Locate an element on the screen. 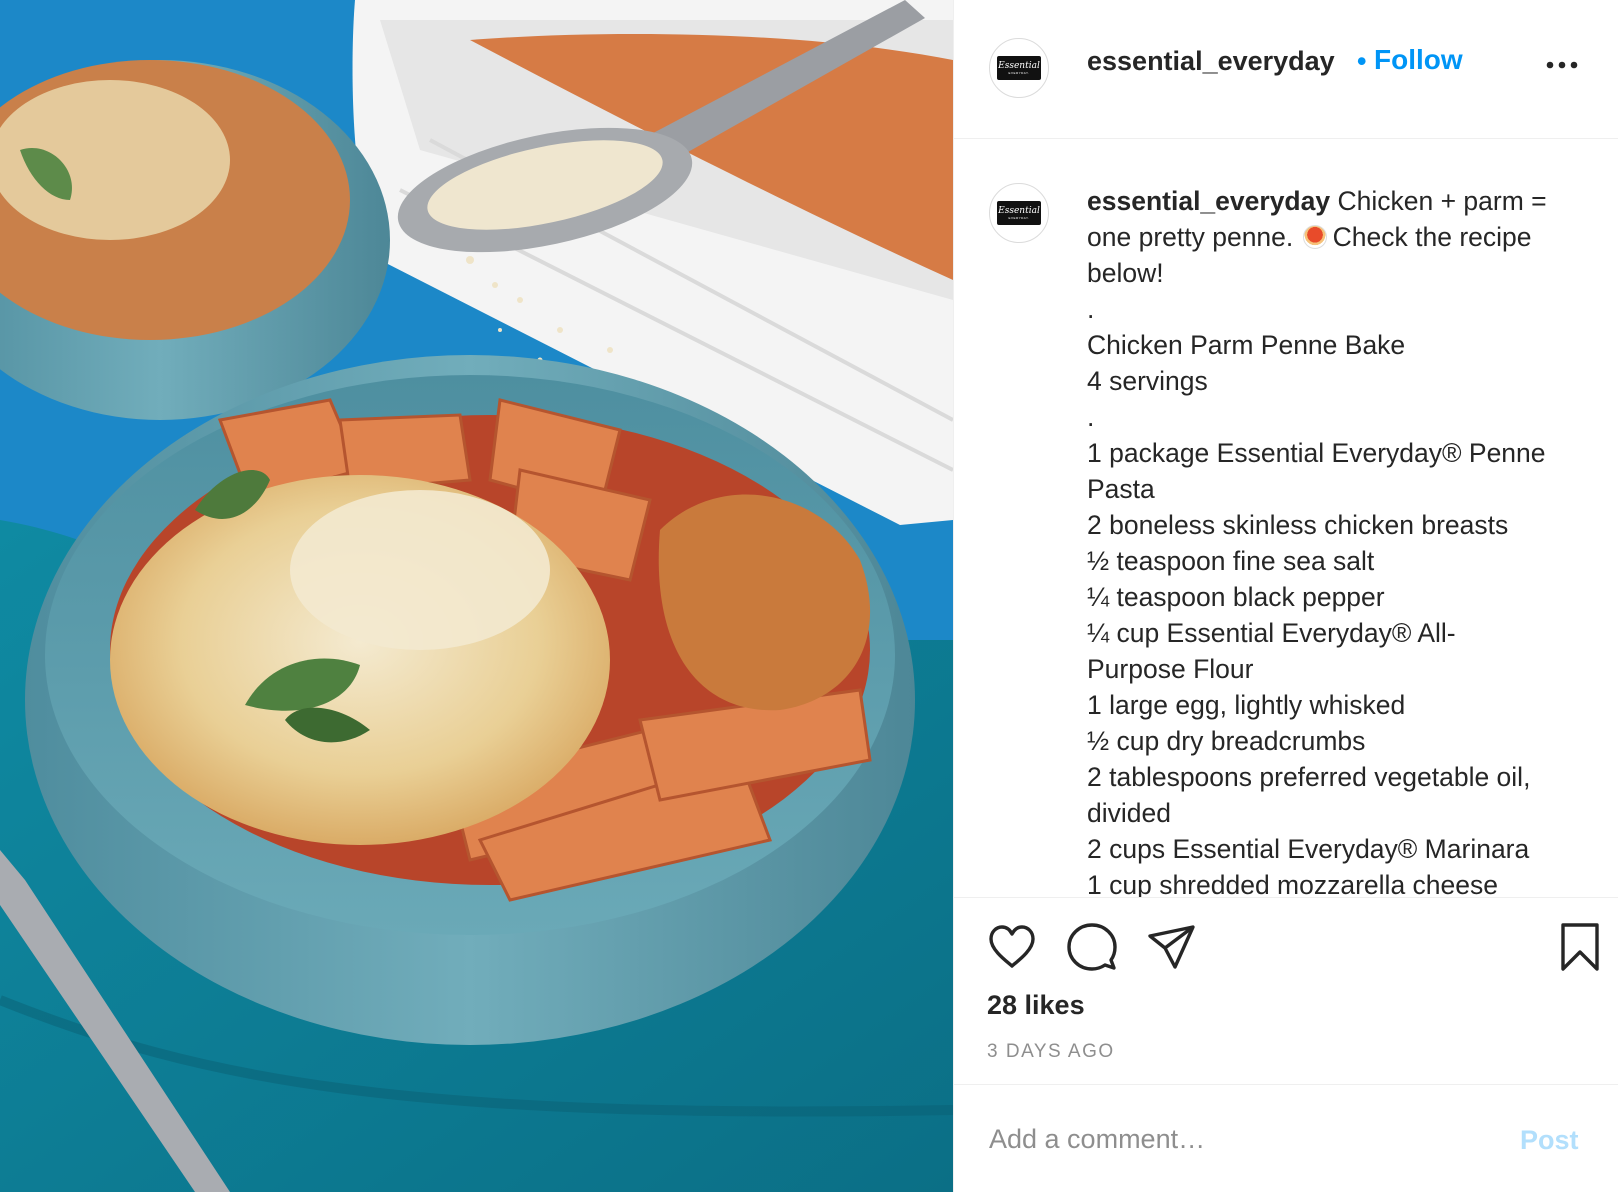 Image resolution: width=1618 pixels, height=1192 pixels. caption-line: 2 boneless skinless chicken breasts is located at coordinates (1298, 525).